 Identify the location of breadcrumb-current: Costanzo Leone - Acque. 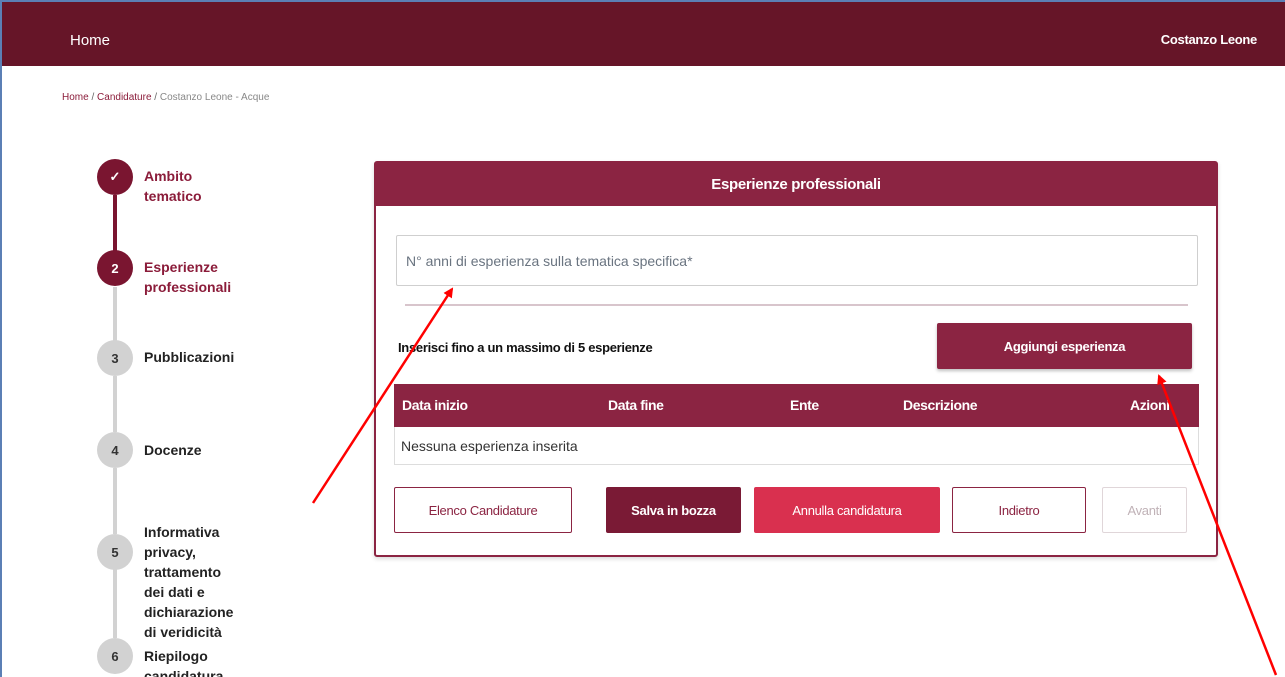
(214, 97).